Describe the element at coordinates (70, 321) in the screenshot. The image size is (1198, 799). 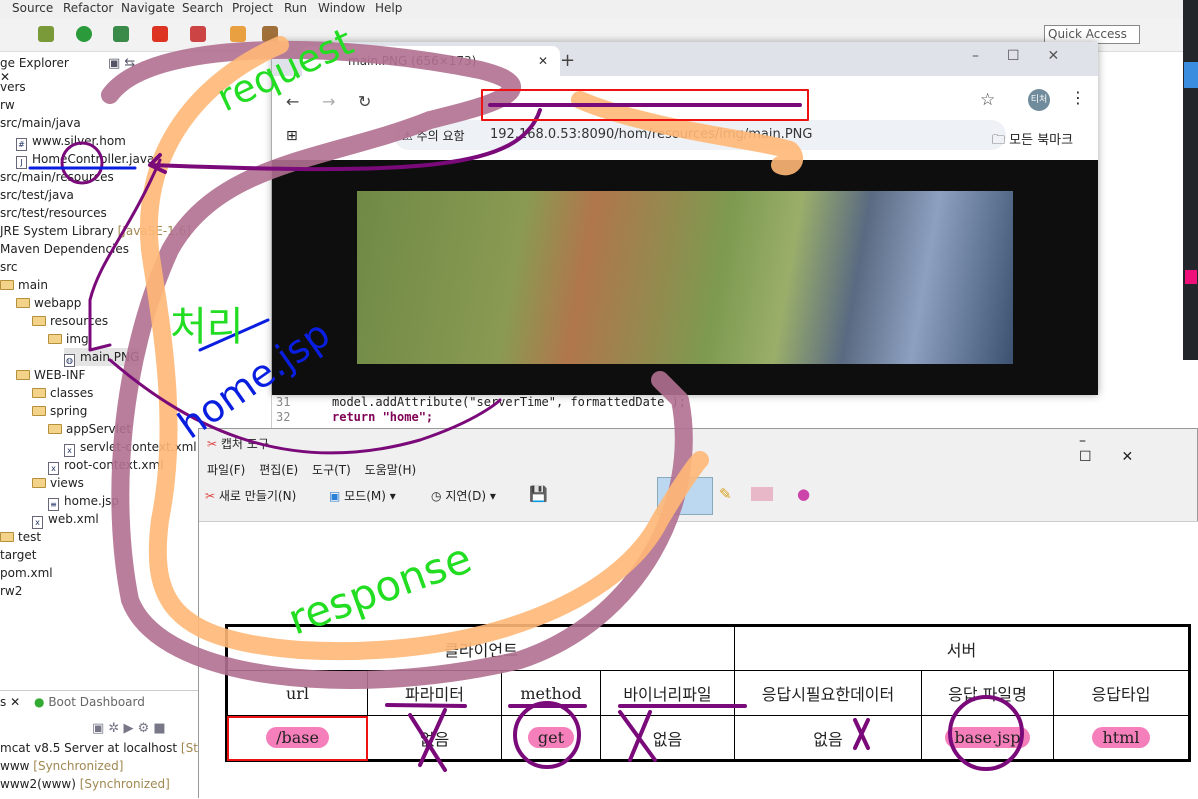
I see `tree-item: resources` at that location.